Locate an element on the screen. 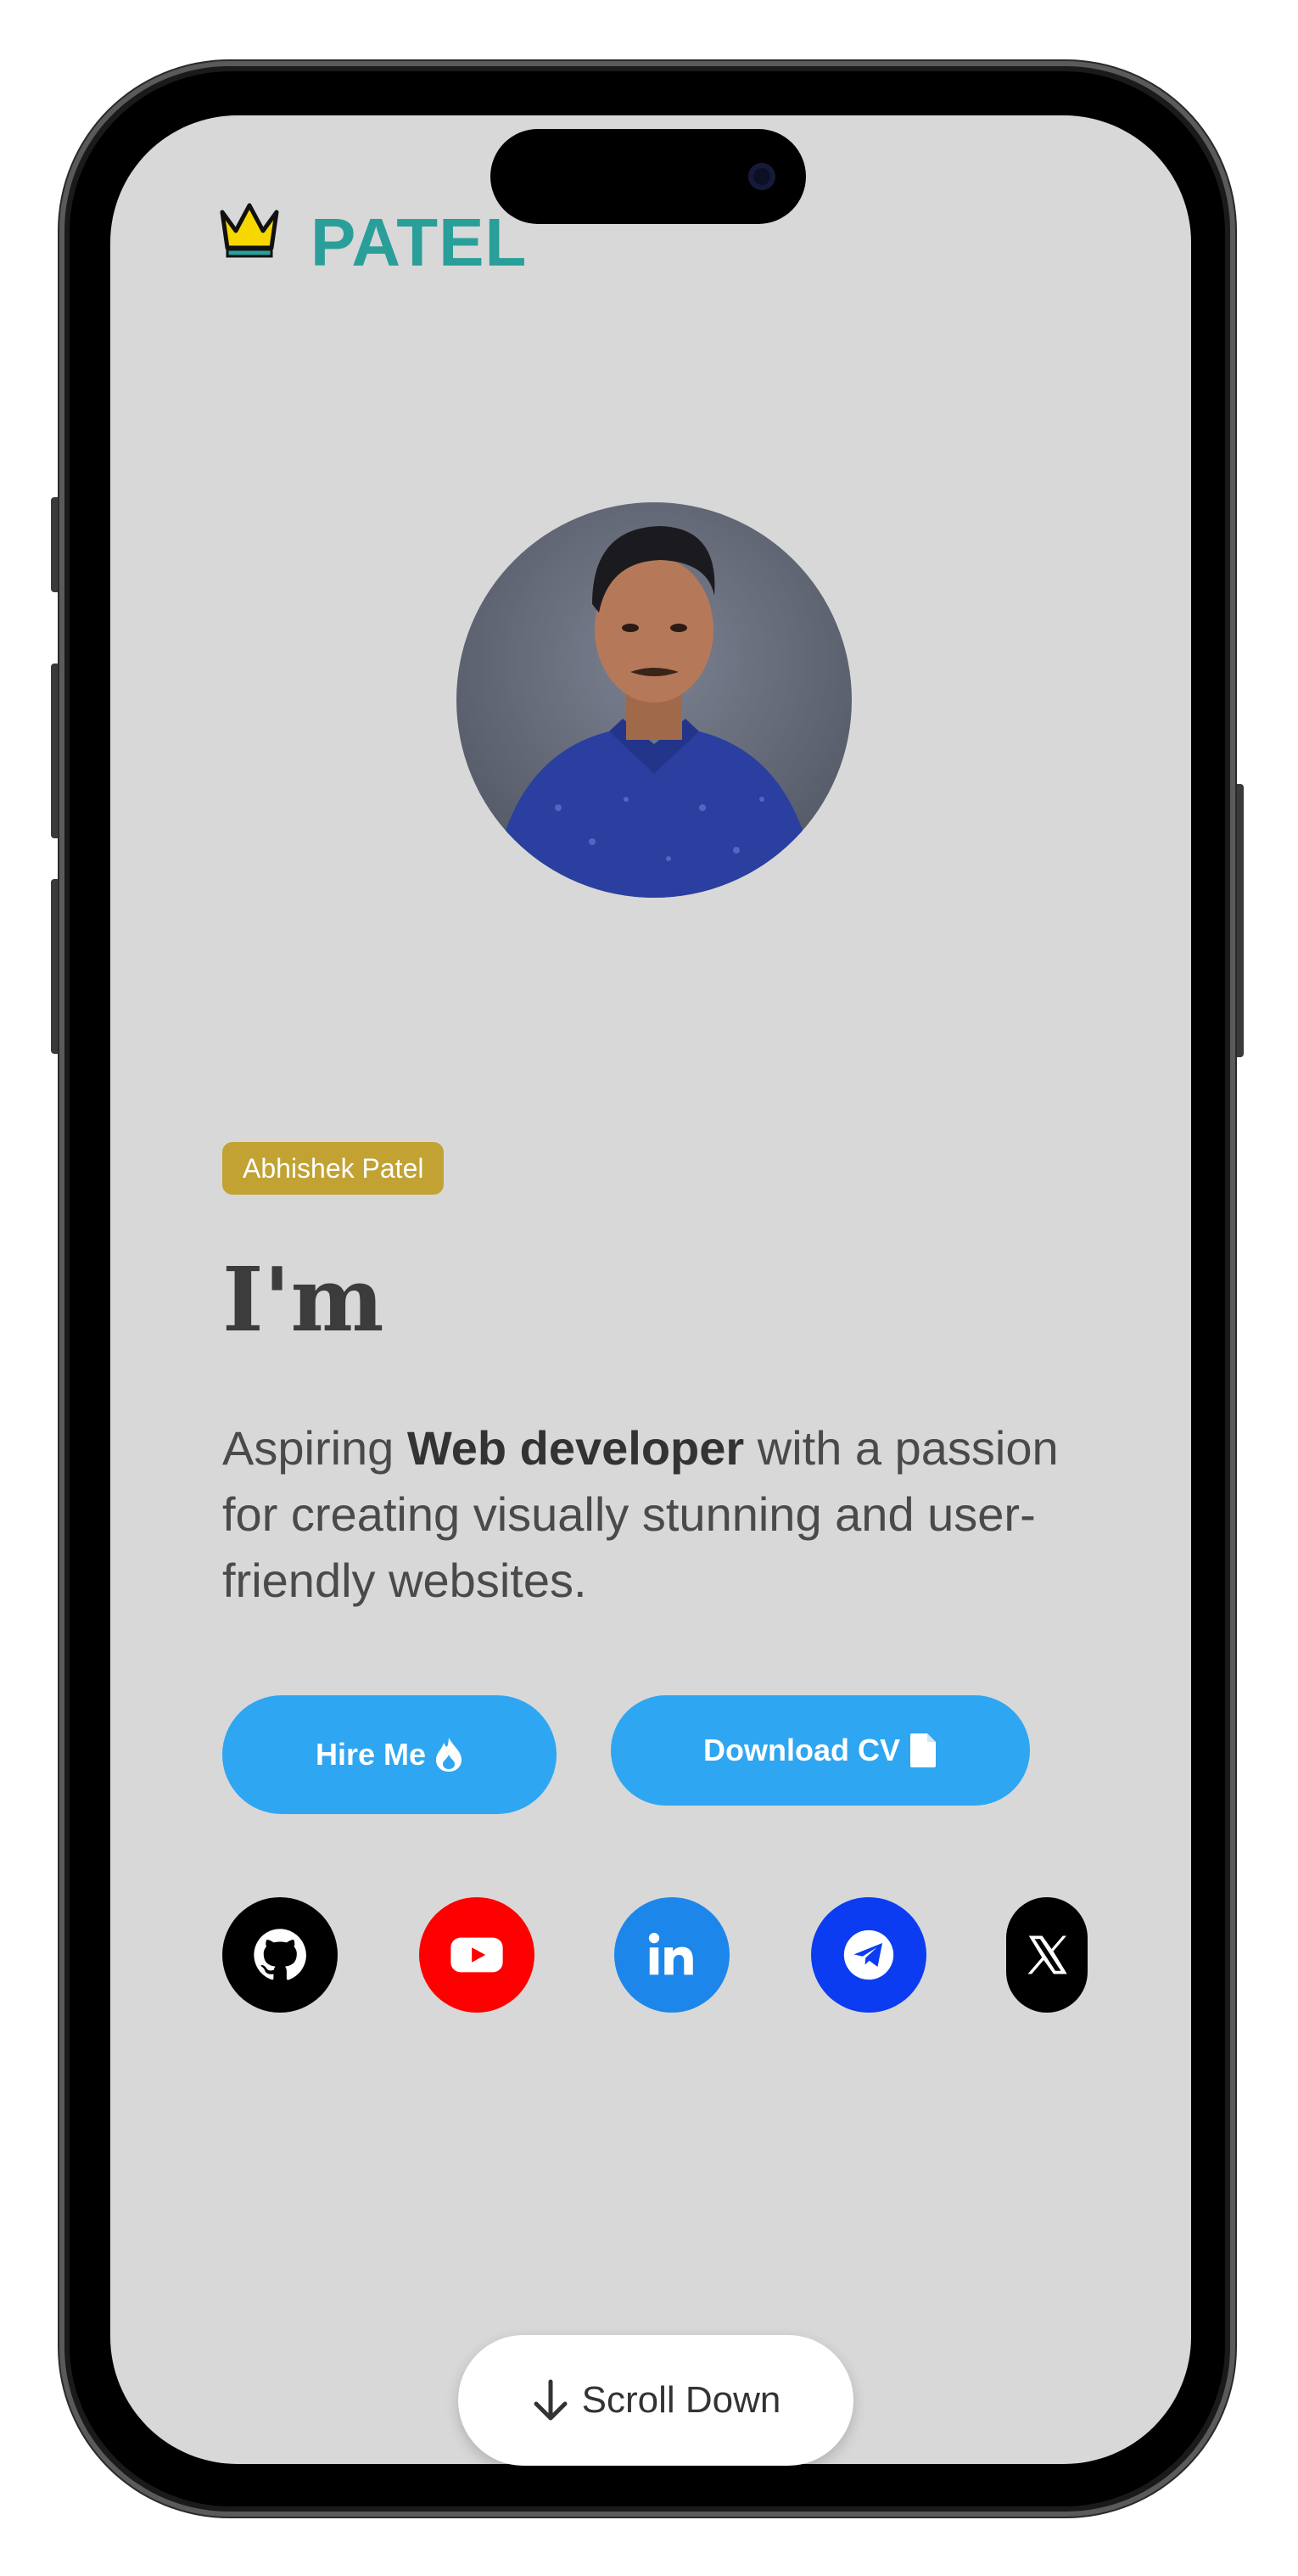  profile-avatar is located at coordinates (654, 700).